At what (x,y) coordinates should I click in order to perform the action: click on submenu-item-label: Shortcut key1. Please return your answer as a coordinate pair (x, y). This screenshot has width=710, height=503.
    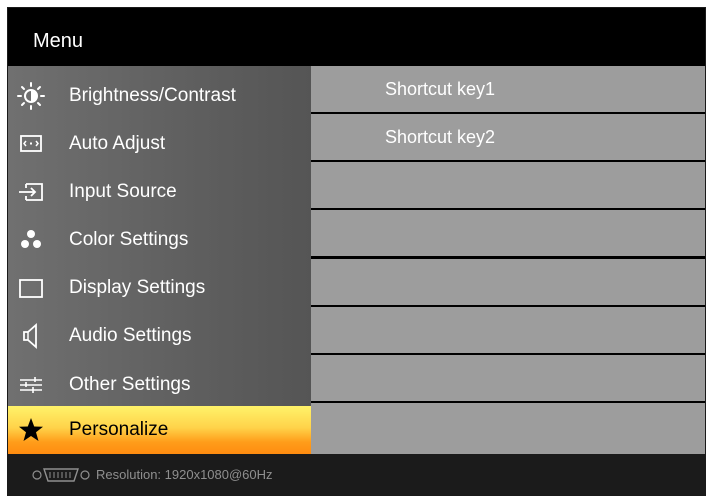
    Looking at the image, I should click on (440, 89).